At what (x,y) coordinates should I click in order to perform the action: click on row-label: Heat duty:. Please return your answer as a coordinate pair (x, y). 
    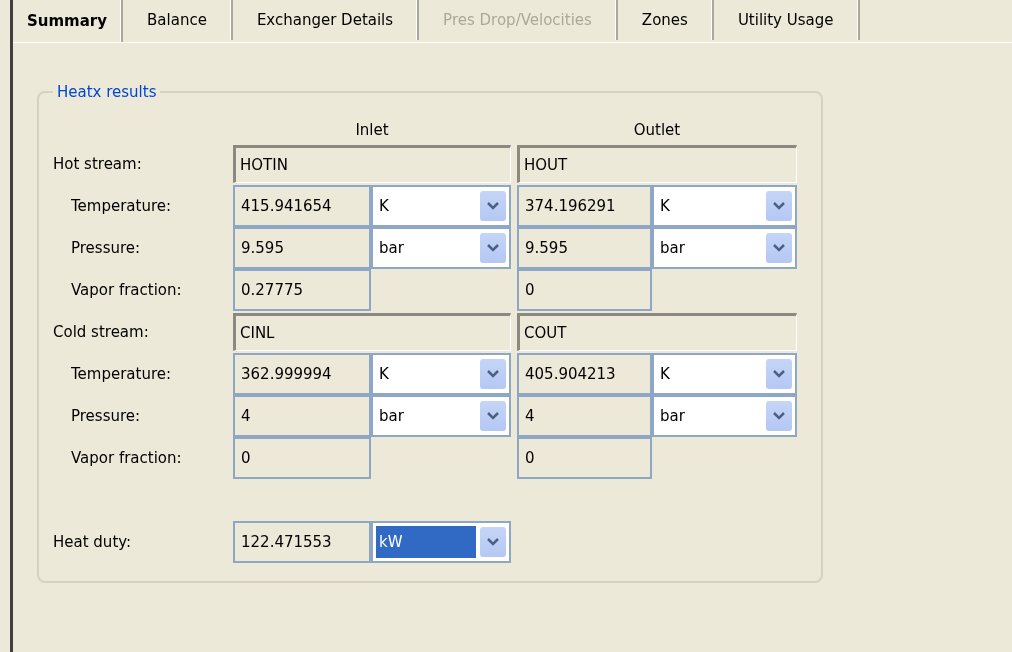
    Looking at the image, I should click on (93, 542).